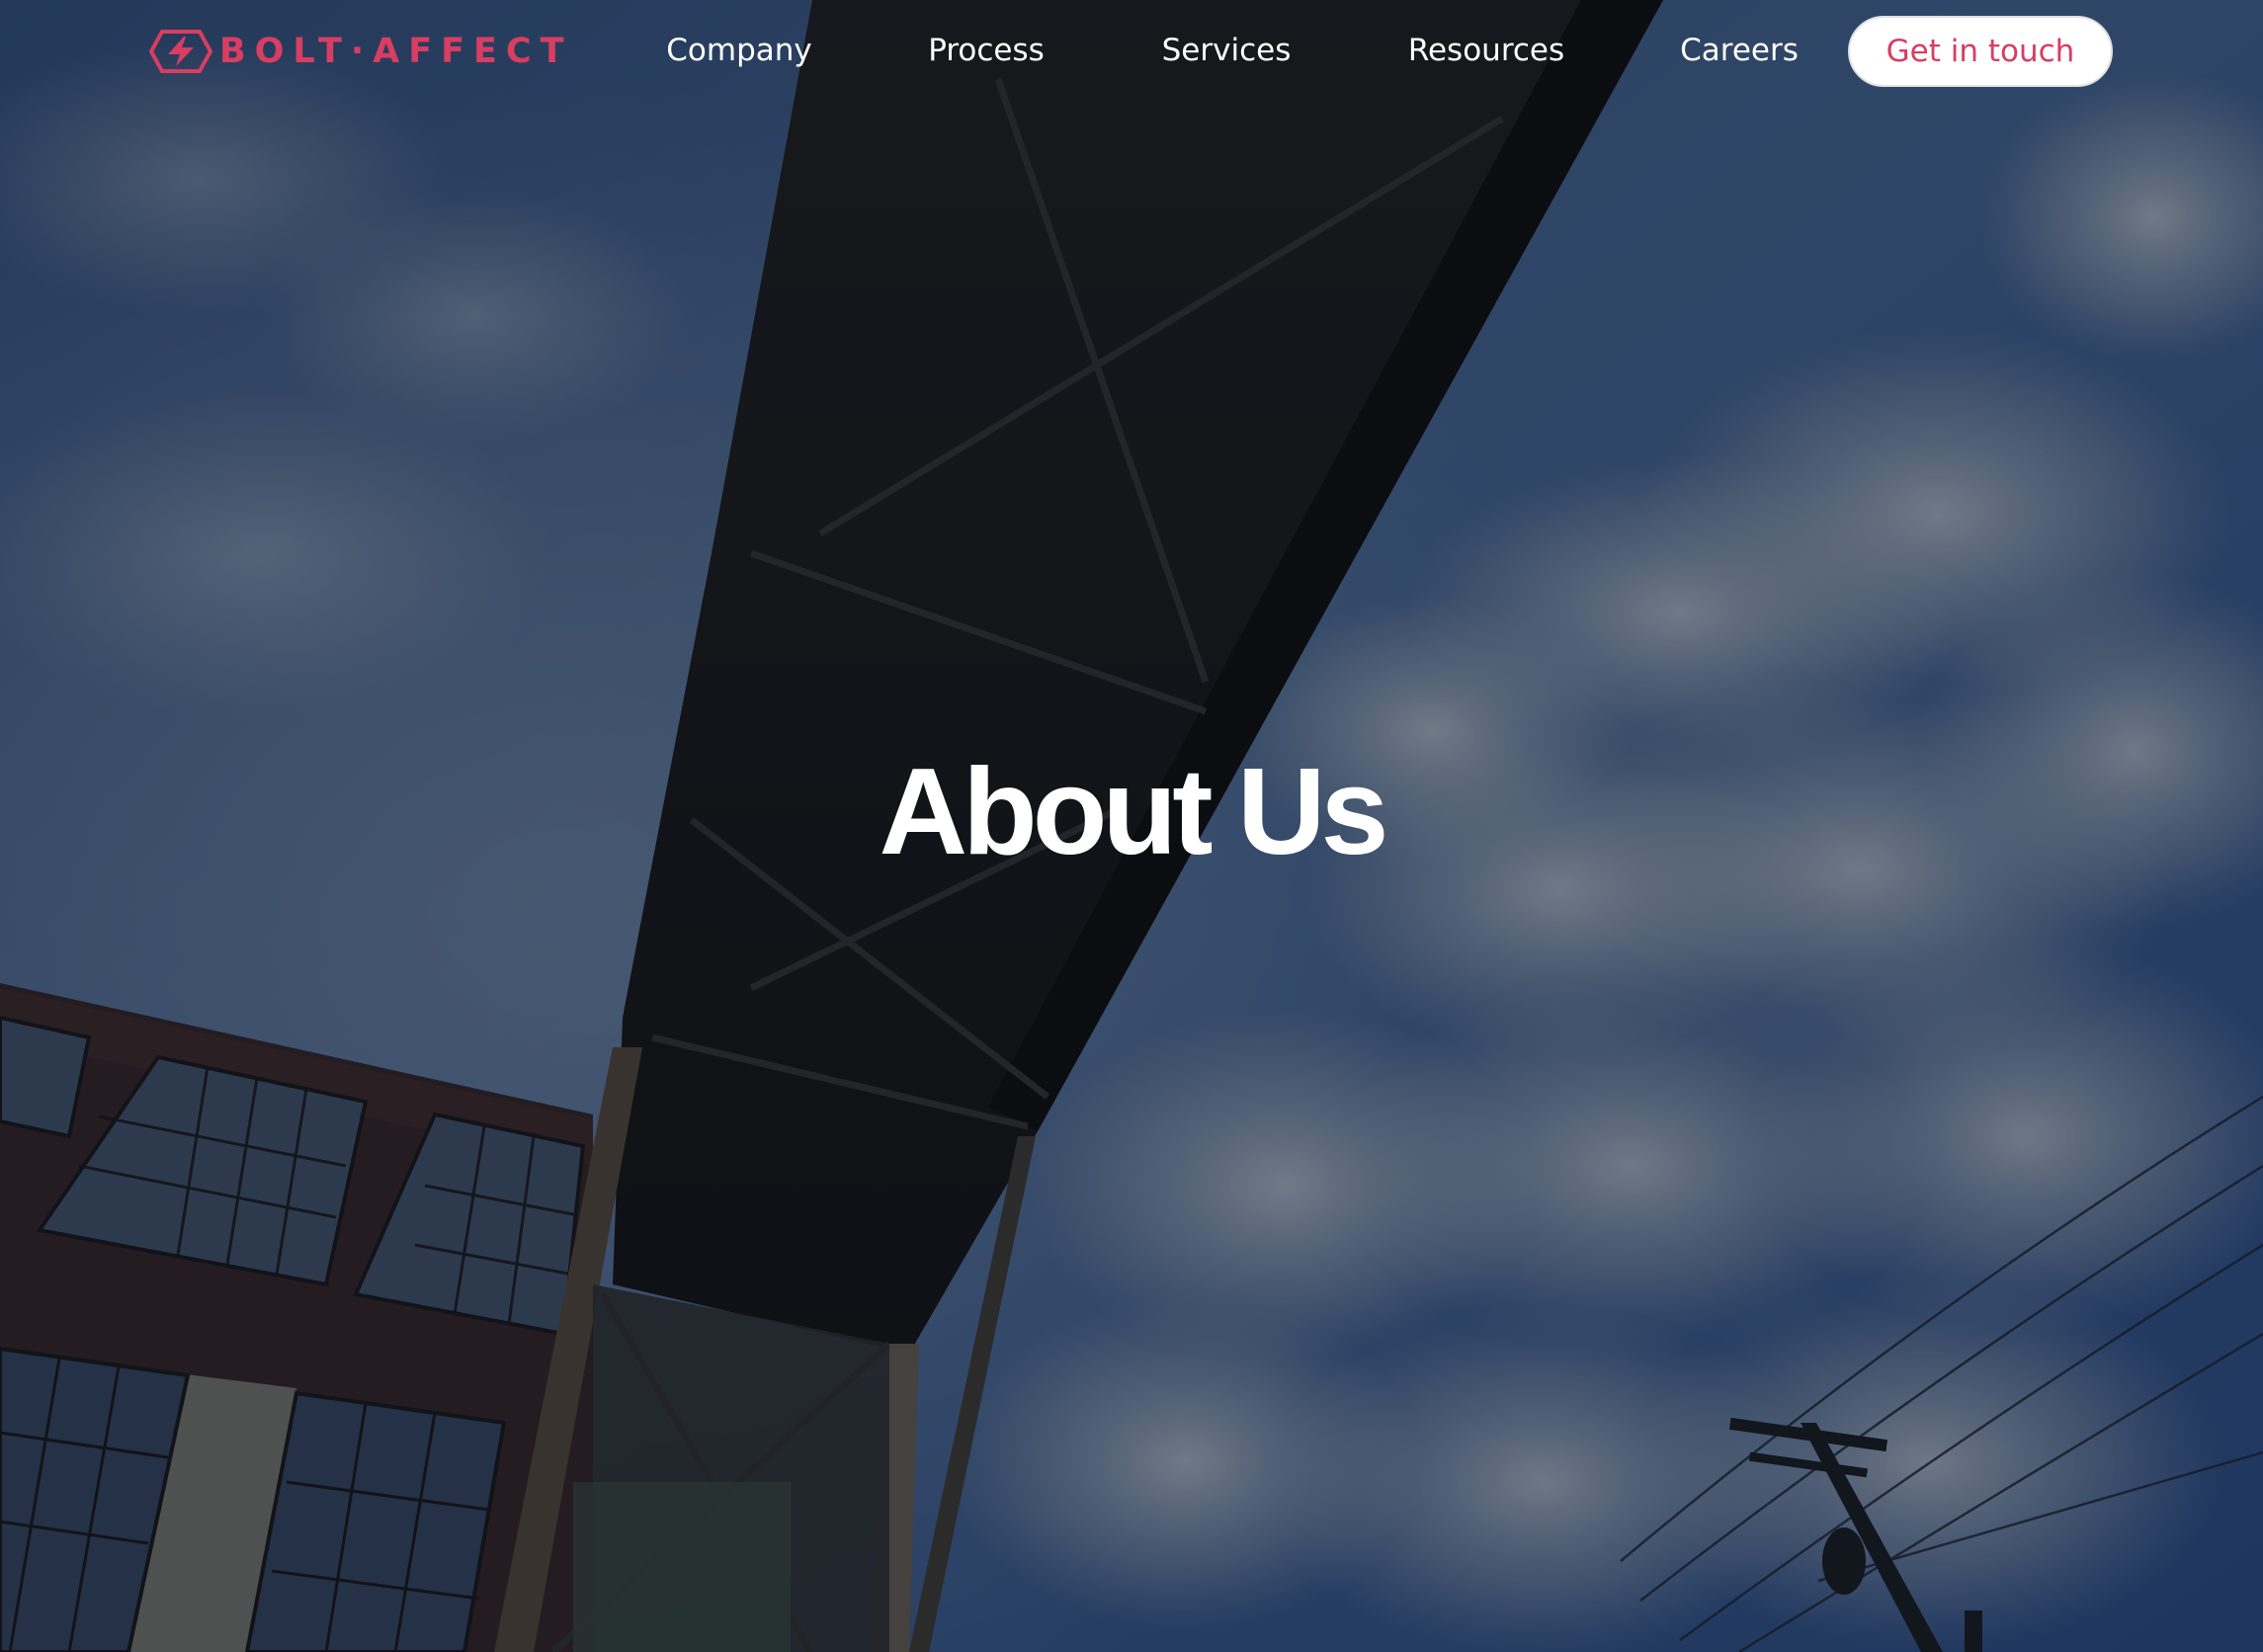 The image size is (2263, 1652). What do you see at coordinates (987, 50) in the screenshot?
I see `nav-link-process: Process` at bounding box center [987, 50].